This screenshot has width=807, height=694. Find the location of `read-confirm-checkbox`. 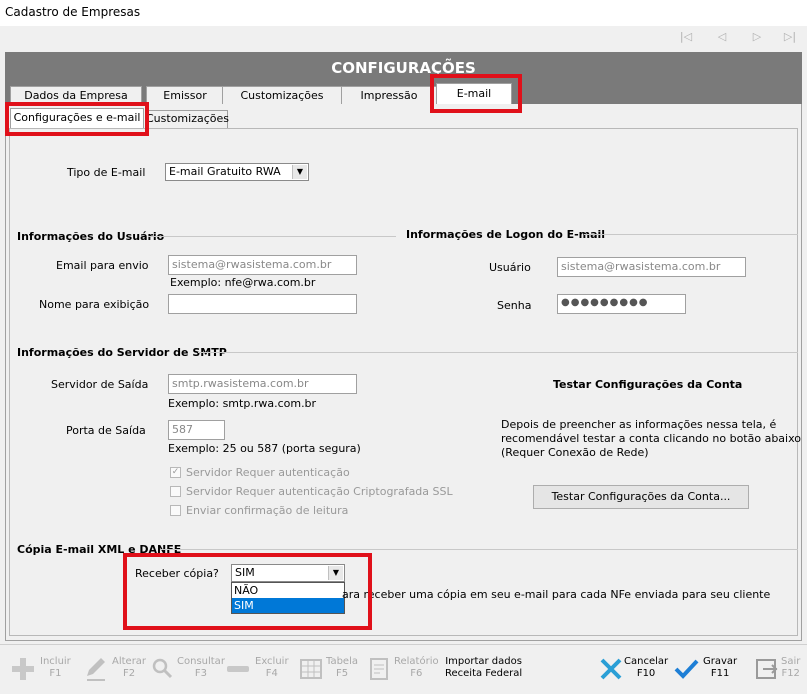

read-confirm-checkbox is located at coordinates (175, 510).